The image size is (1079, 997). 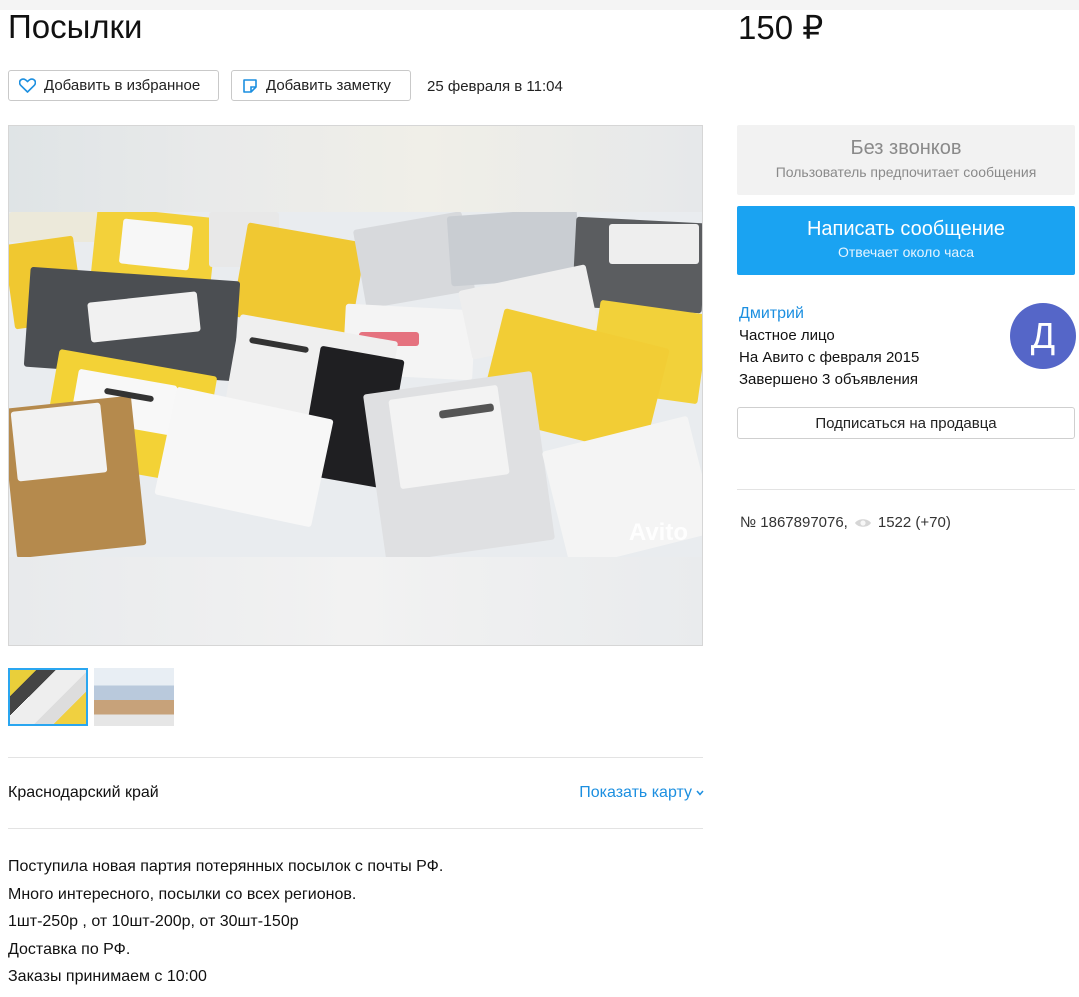 I want to click on add-note-label: Добавить заметку, so click(x=328, y=85).